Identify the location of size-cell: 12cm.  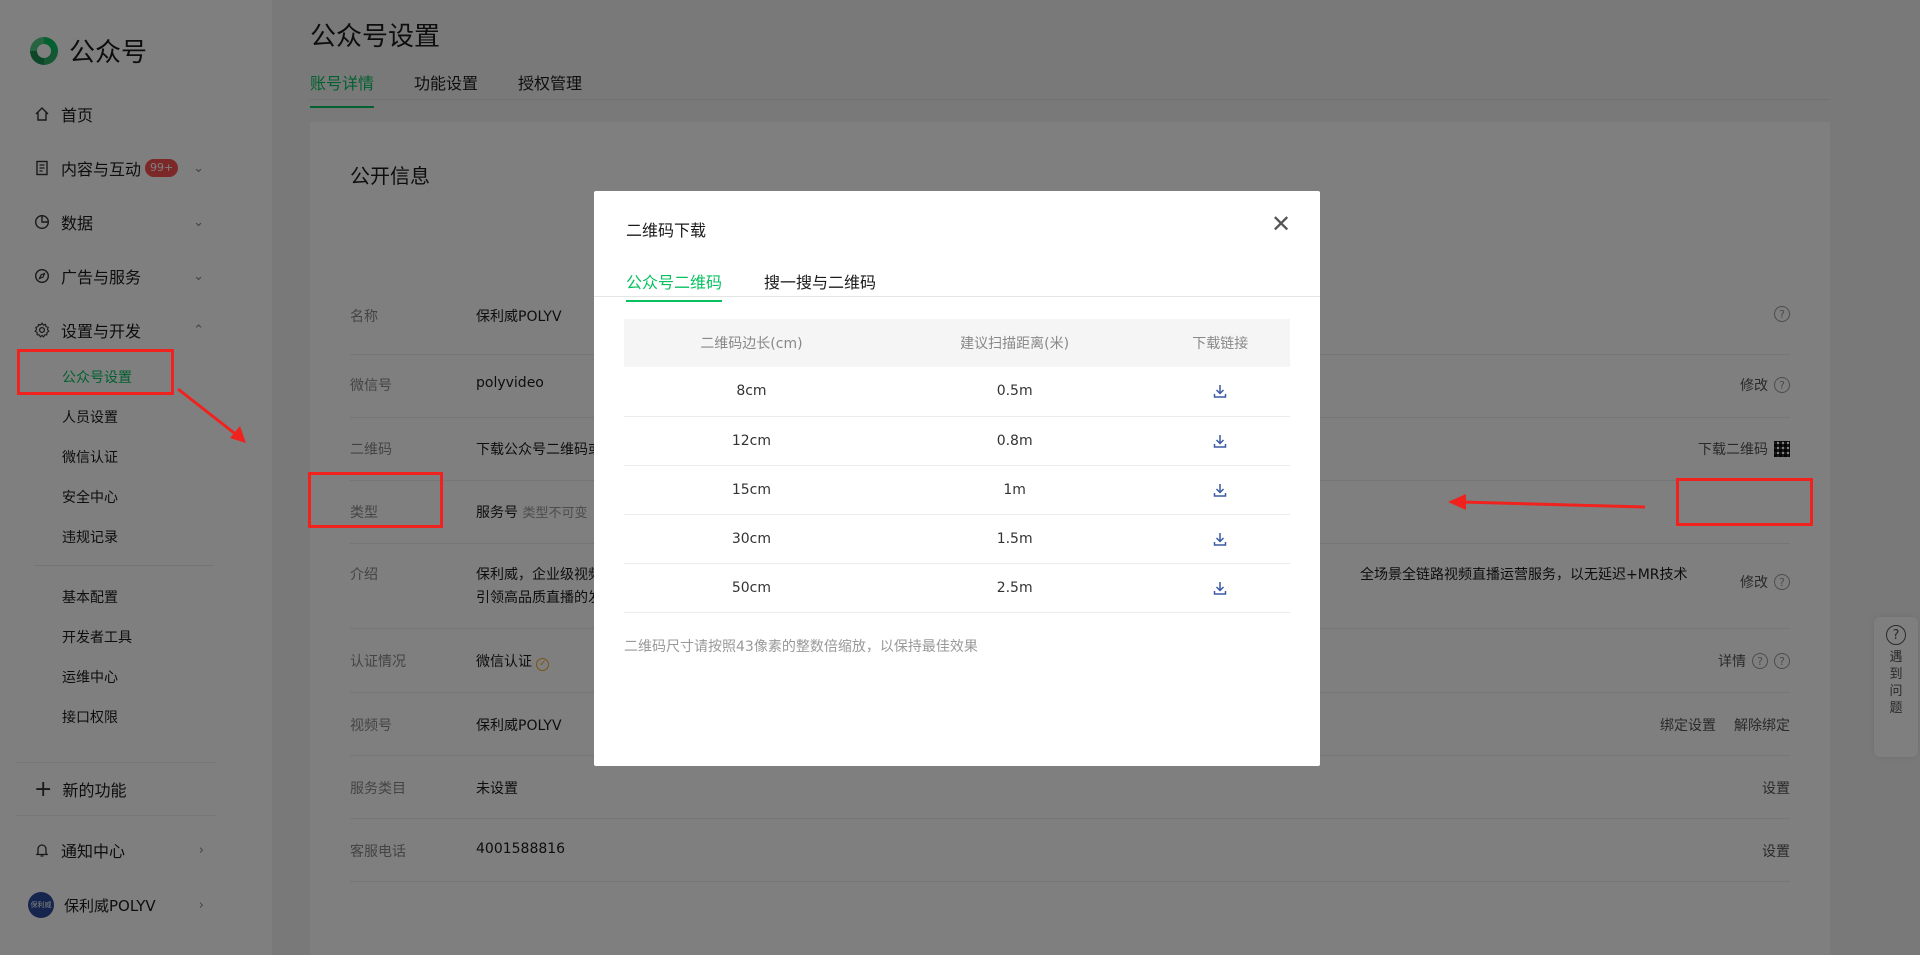
(751, 441).